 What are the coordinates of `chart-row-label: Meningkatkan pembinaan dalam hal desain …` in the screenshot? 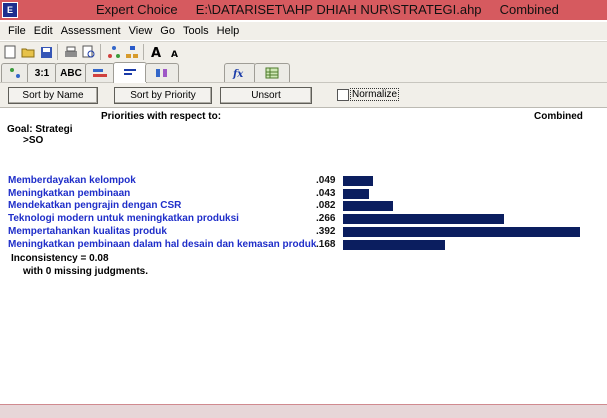 It's located at (162, 244).